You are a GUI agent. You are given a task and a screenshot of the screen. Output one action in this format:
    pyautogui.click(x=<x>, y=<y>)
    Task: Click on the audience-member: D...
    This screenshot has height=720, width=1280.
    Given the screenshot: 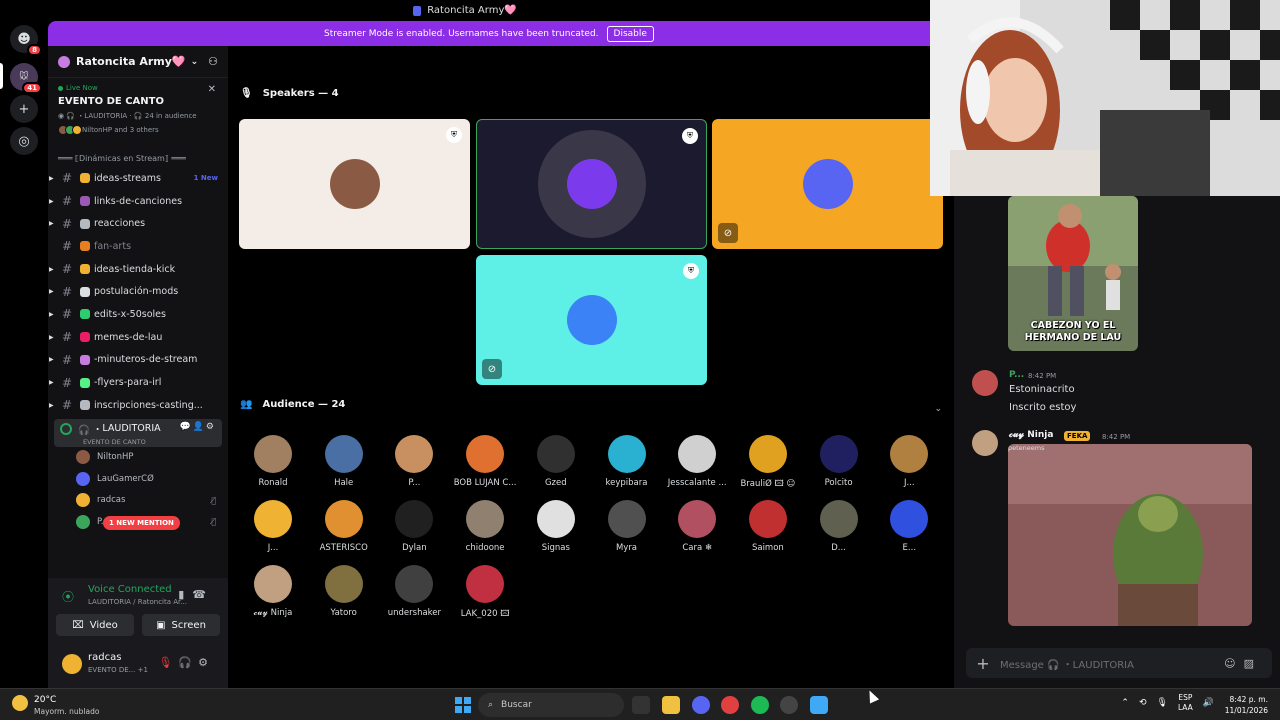 What is the action you would take?
    pyautogui.click(x=839, y=526)
    